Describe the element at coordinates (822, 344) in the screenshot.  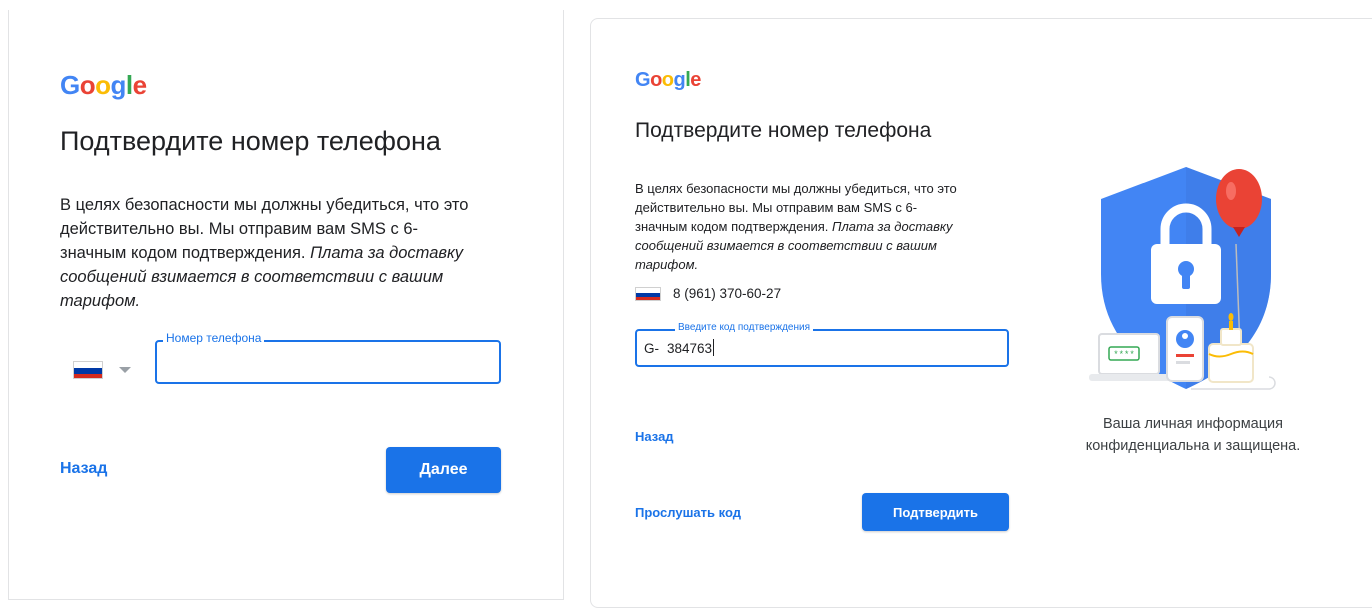
I see `verification-code-input: Введите код подтверждения G- 384763` at that location.